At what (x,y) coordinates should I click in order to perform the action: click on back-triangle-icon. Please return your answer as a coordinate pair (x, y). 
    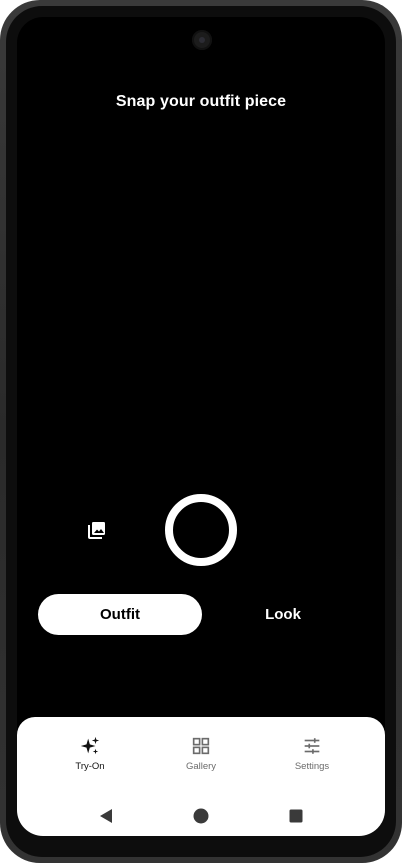
    Looking at the image, I should click on (106, 816).